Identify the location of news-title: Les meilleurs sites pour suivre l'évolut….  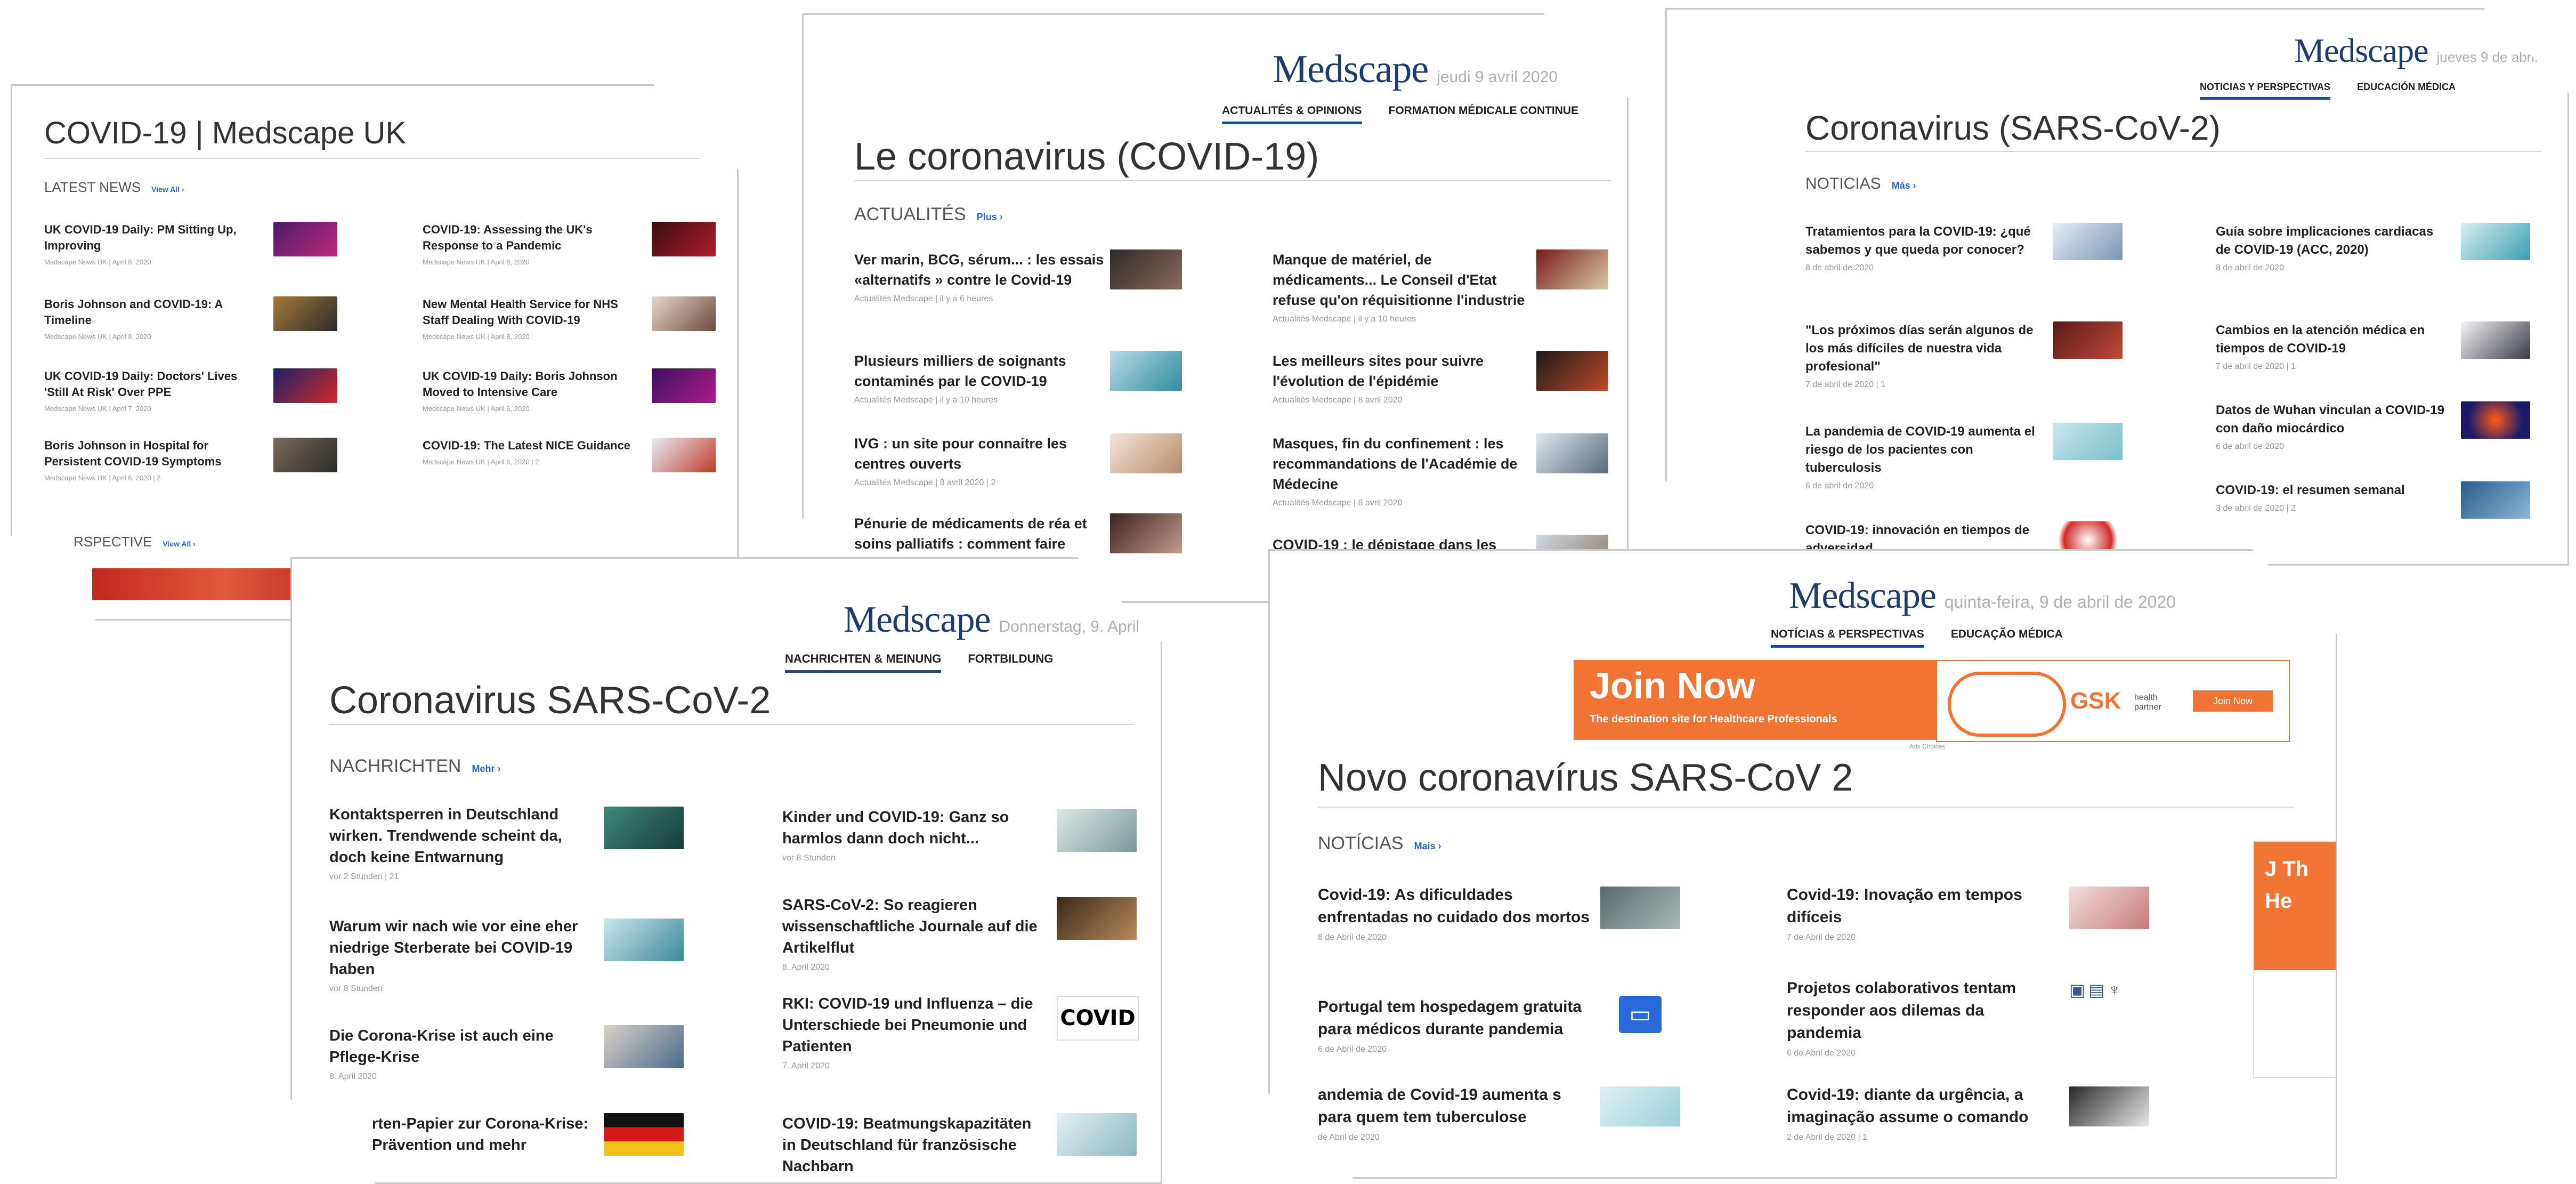
(1401, 371).